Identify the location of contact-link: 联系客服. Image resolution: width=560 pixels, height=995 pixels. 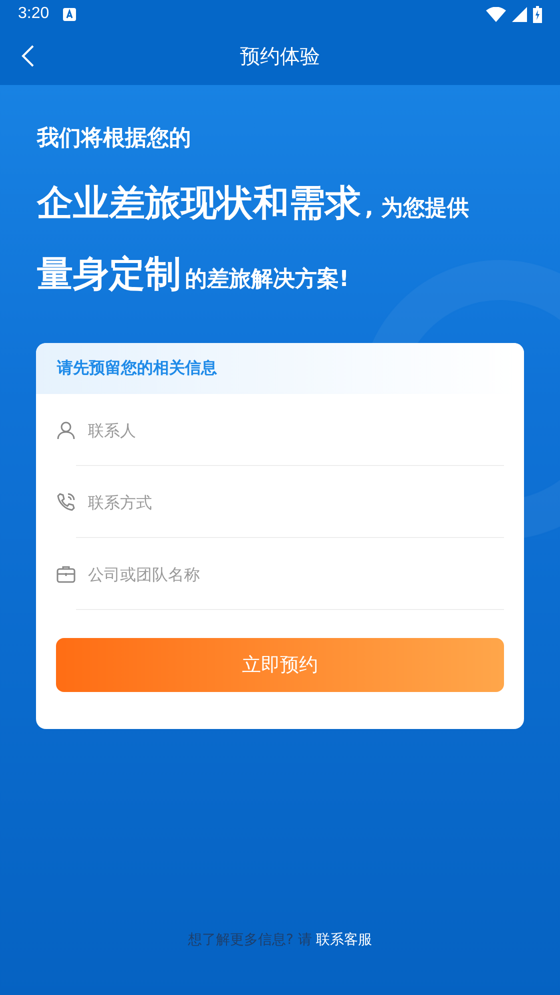
(344, 940).